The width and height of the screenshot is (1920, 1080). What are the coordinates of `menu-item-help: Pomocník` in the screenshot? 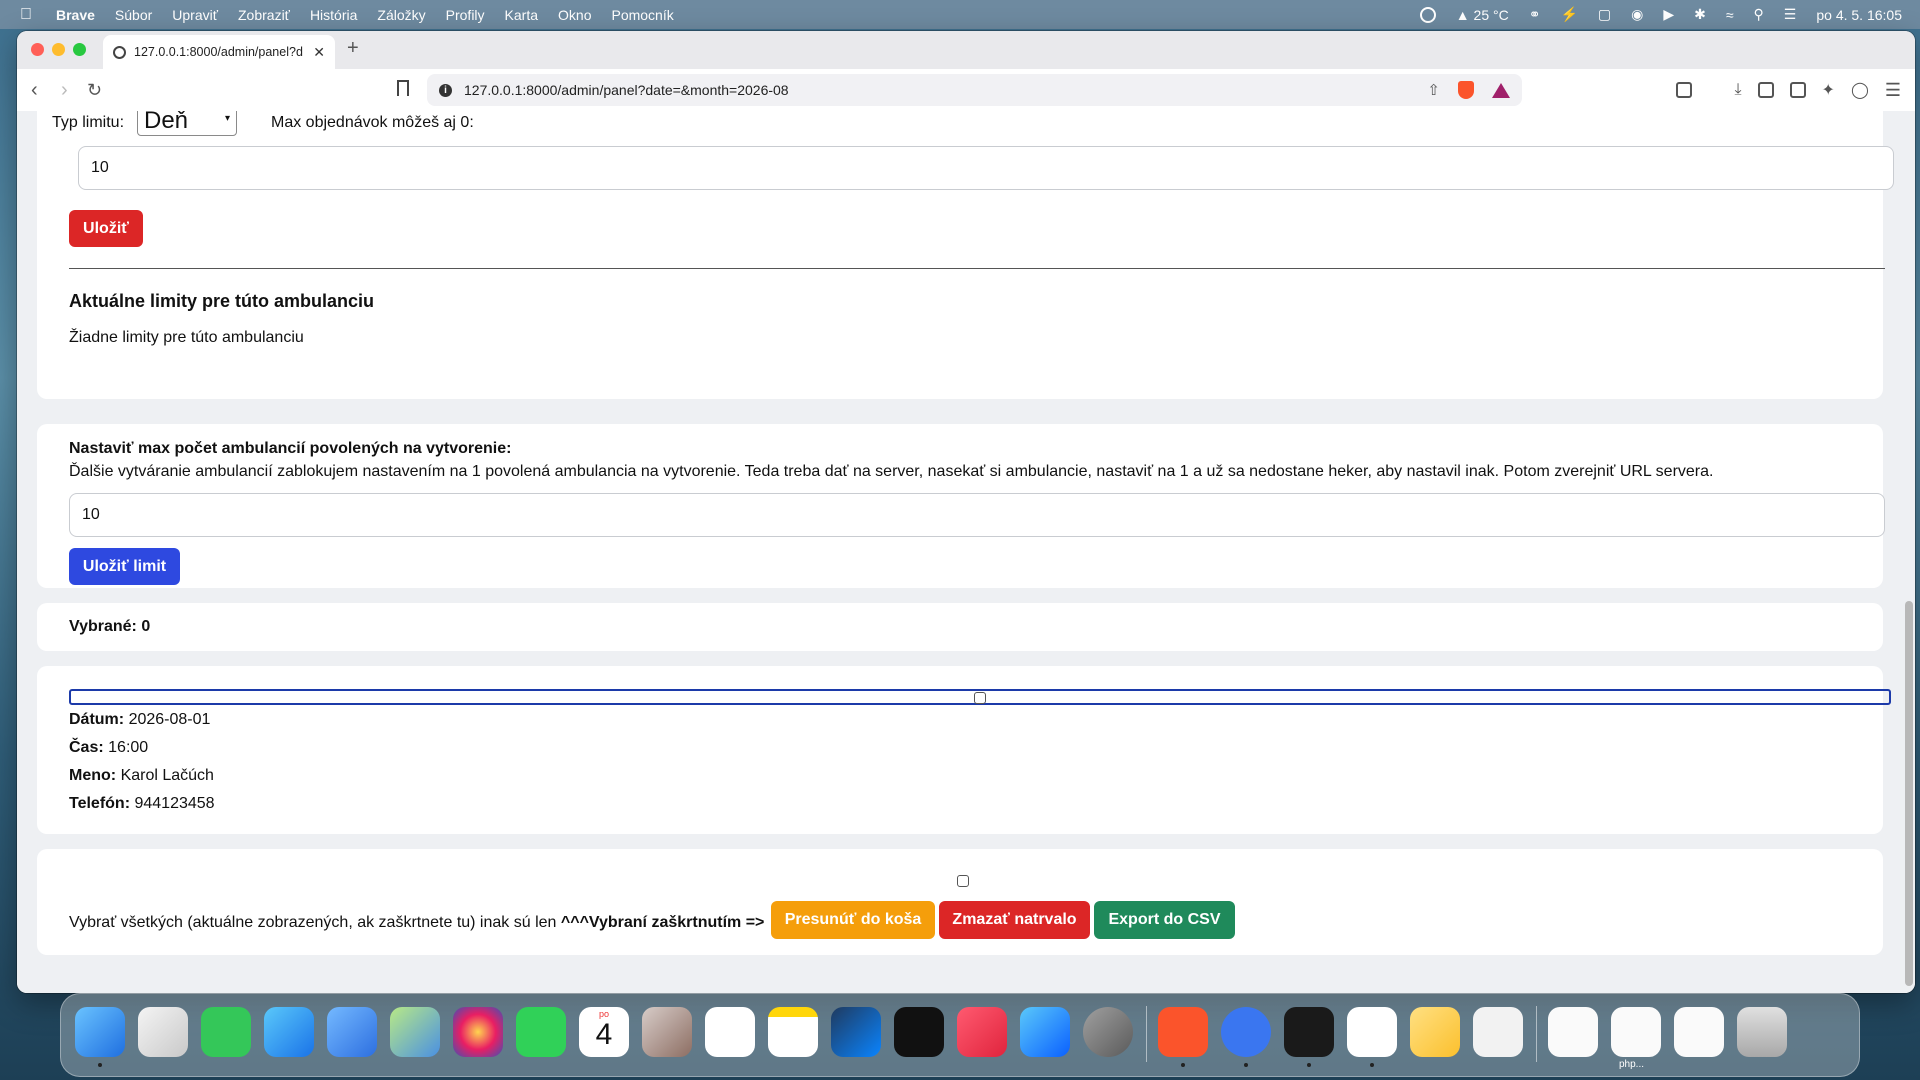 It's located at (642, 15).